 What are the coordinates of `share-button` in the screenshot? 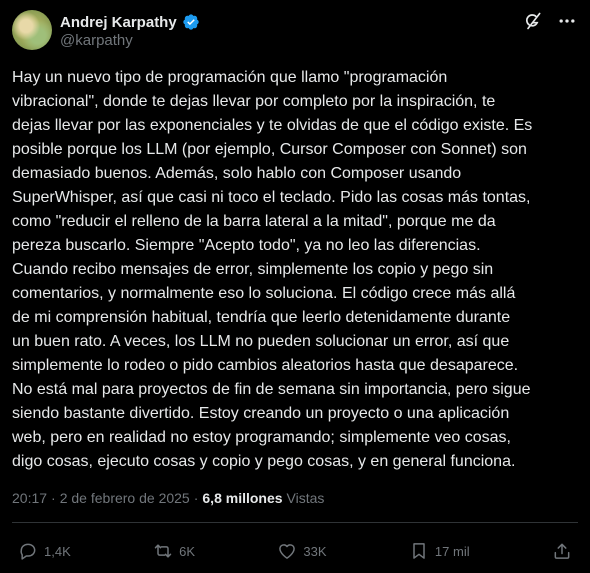 It's located at (562, 551).